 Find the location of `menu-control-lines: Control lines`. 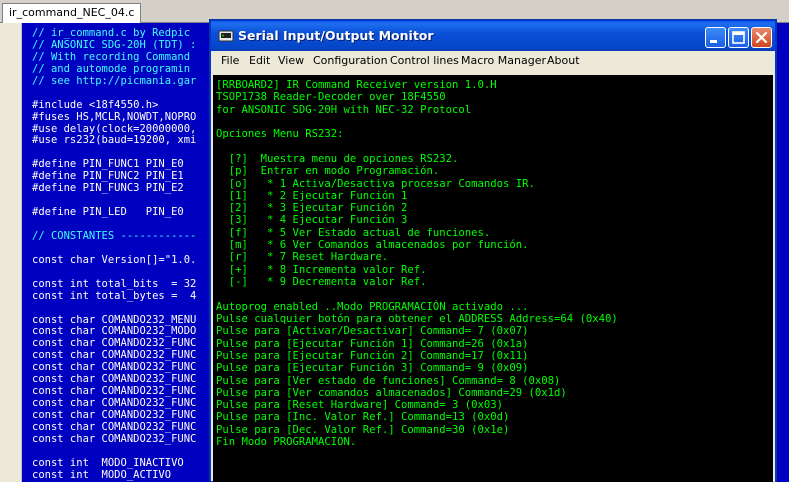

menu-control-lines: Control lines is located at coordinates (424, 60).